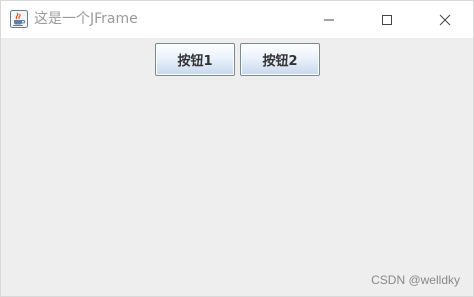  Describe the element at coordinates (280, 59) in the screenshot. I see `button-2: 按钮2` at that location.